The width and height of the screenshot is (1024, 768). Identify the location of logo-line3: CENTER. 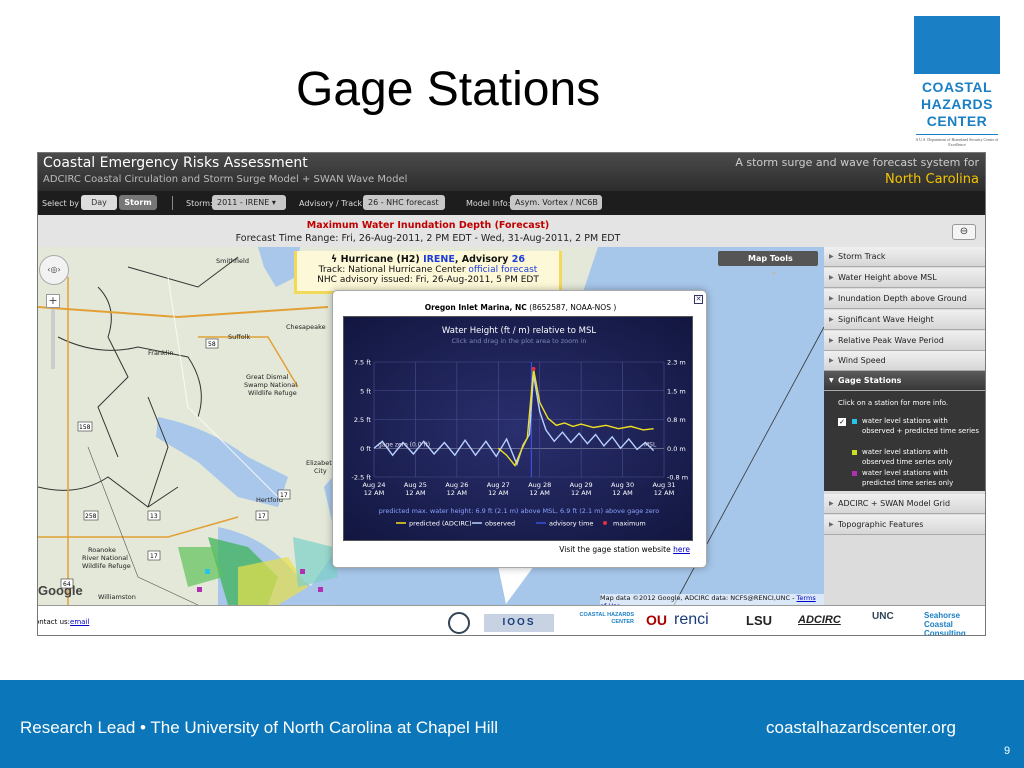
(957, 121).